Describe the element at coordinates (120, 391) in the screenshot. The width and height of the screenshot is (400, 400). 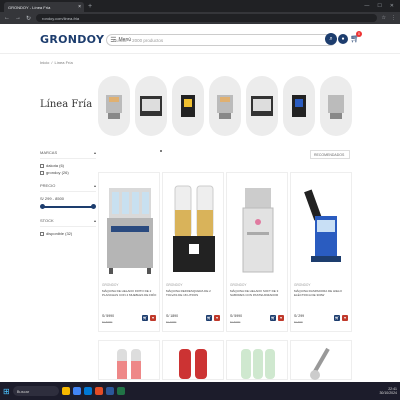
I see `excel-icon` at that location.